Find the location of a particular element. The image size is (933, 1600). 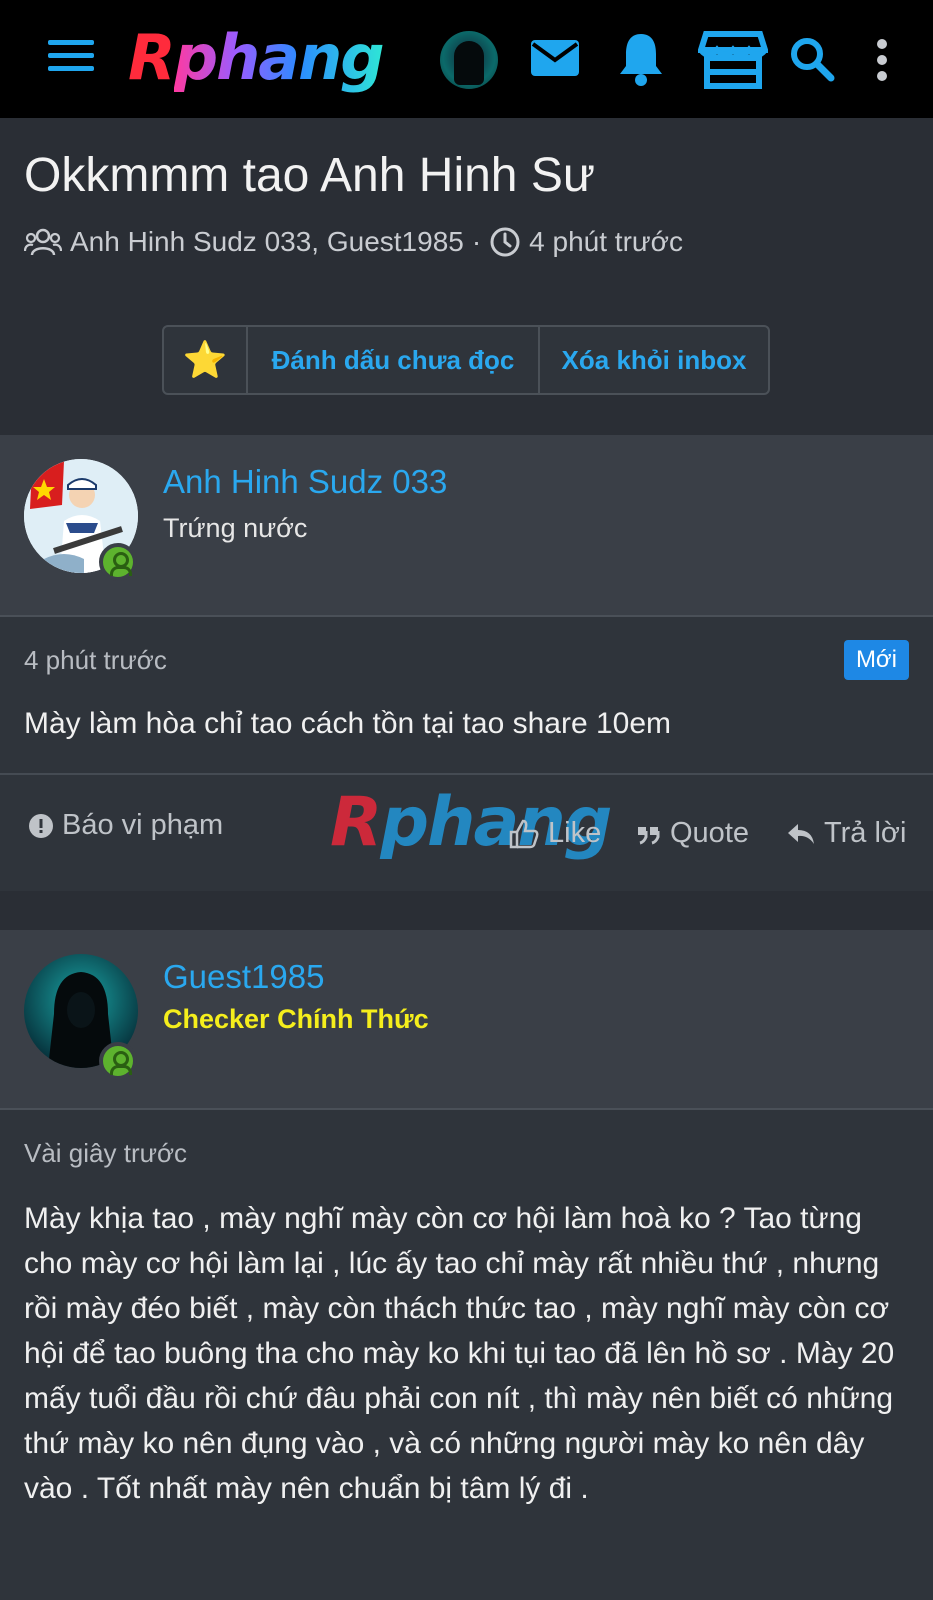

author-role: Checker Chính Thức is located at coordinates (296, 1019).